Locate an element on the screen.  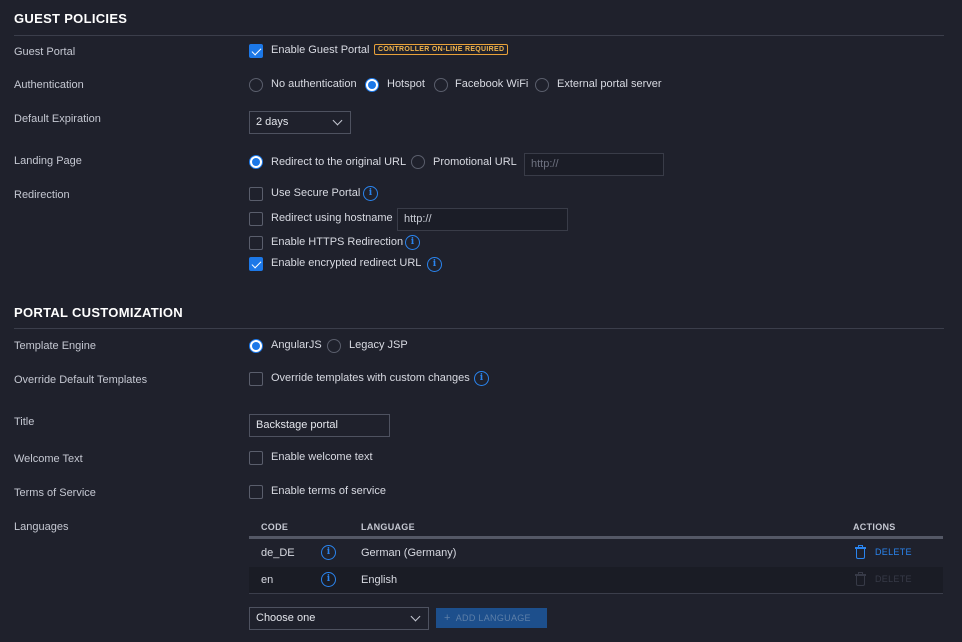
enable-guest-portal-checkbox is located at coordinates (256, 51).